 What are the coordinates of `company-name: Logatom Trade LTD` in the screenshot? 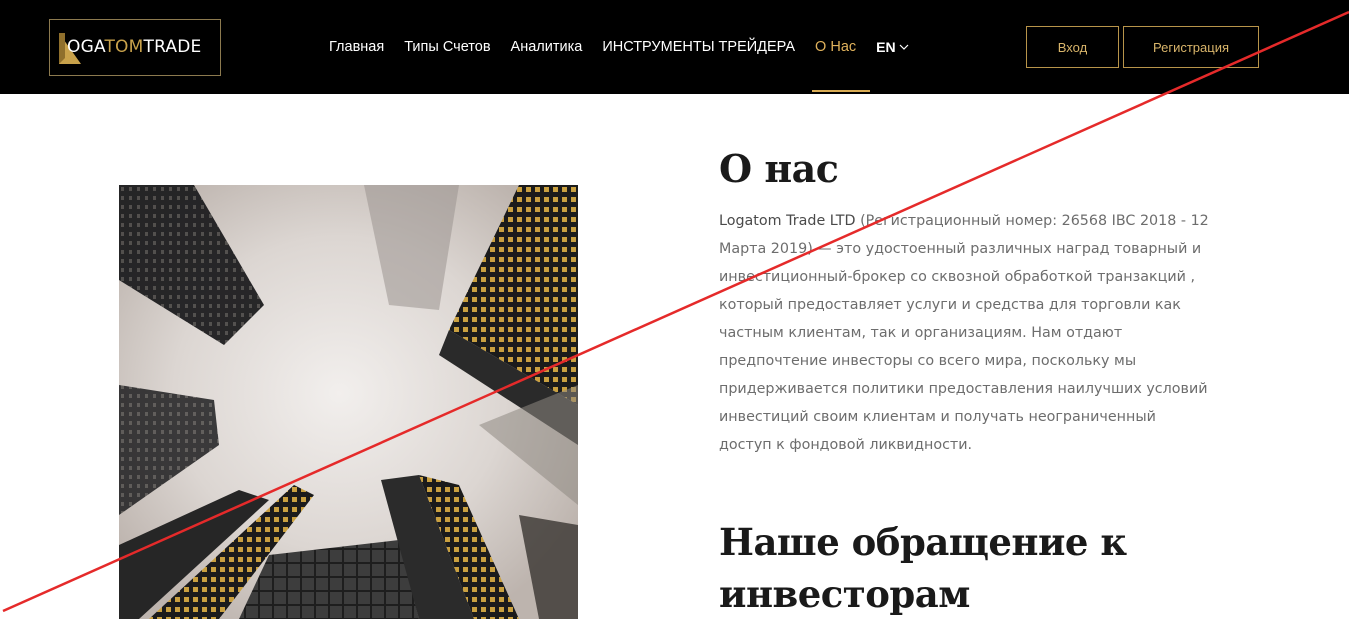 It's located at (787, 221).